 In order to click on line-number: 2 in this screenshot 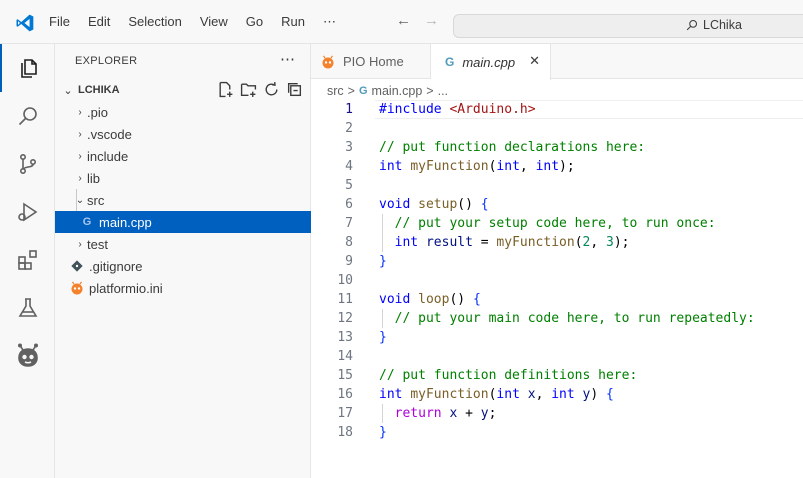, I will do `click(349, 128)`.